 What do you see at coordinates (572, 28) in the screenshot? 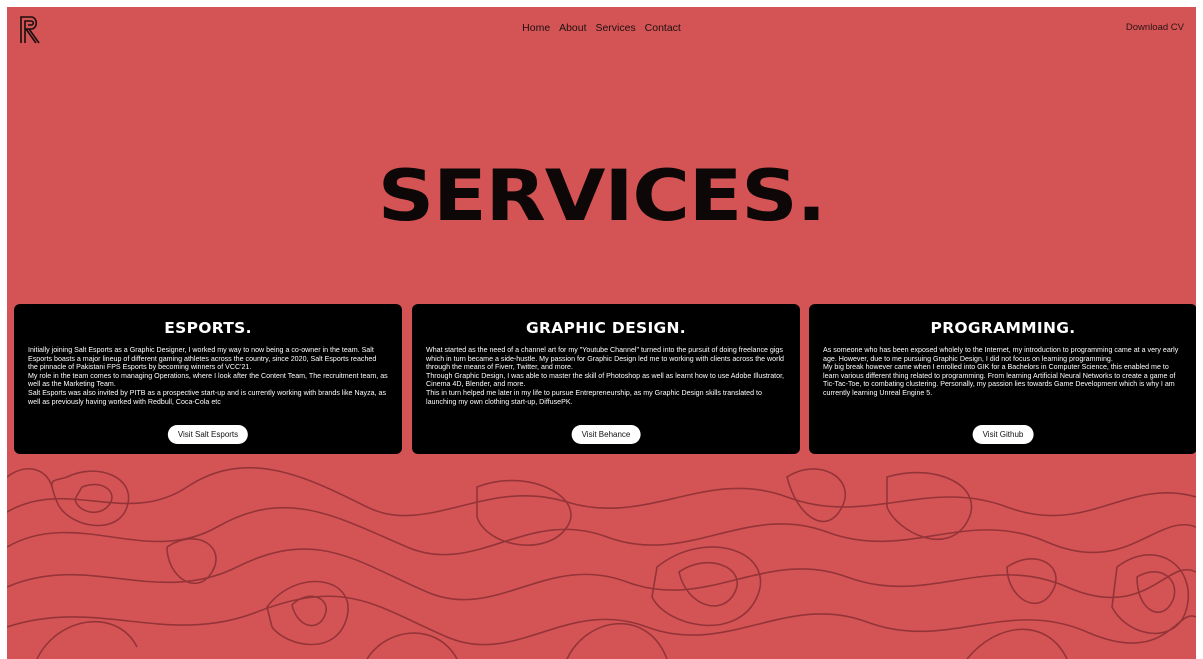
I see `nav-about: About` at bounding box center [572, 28].